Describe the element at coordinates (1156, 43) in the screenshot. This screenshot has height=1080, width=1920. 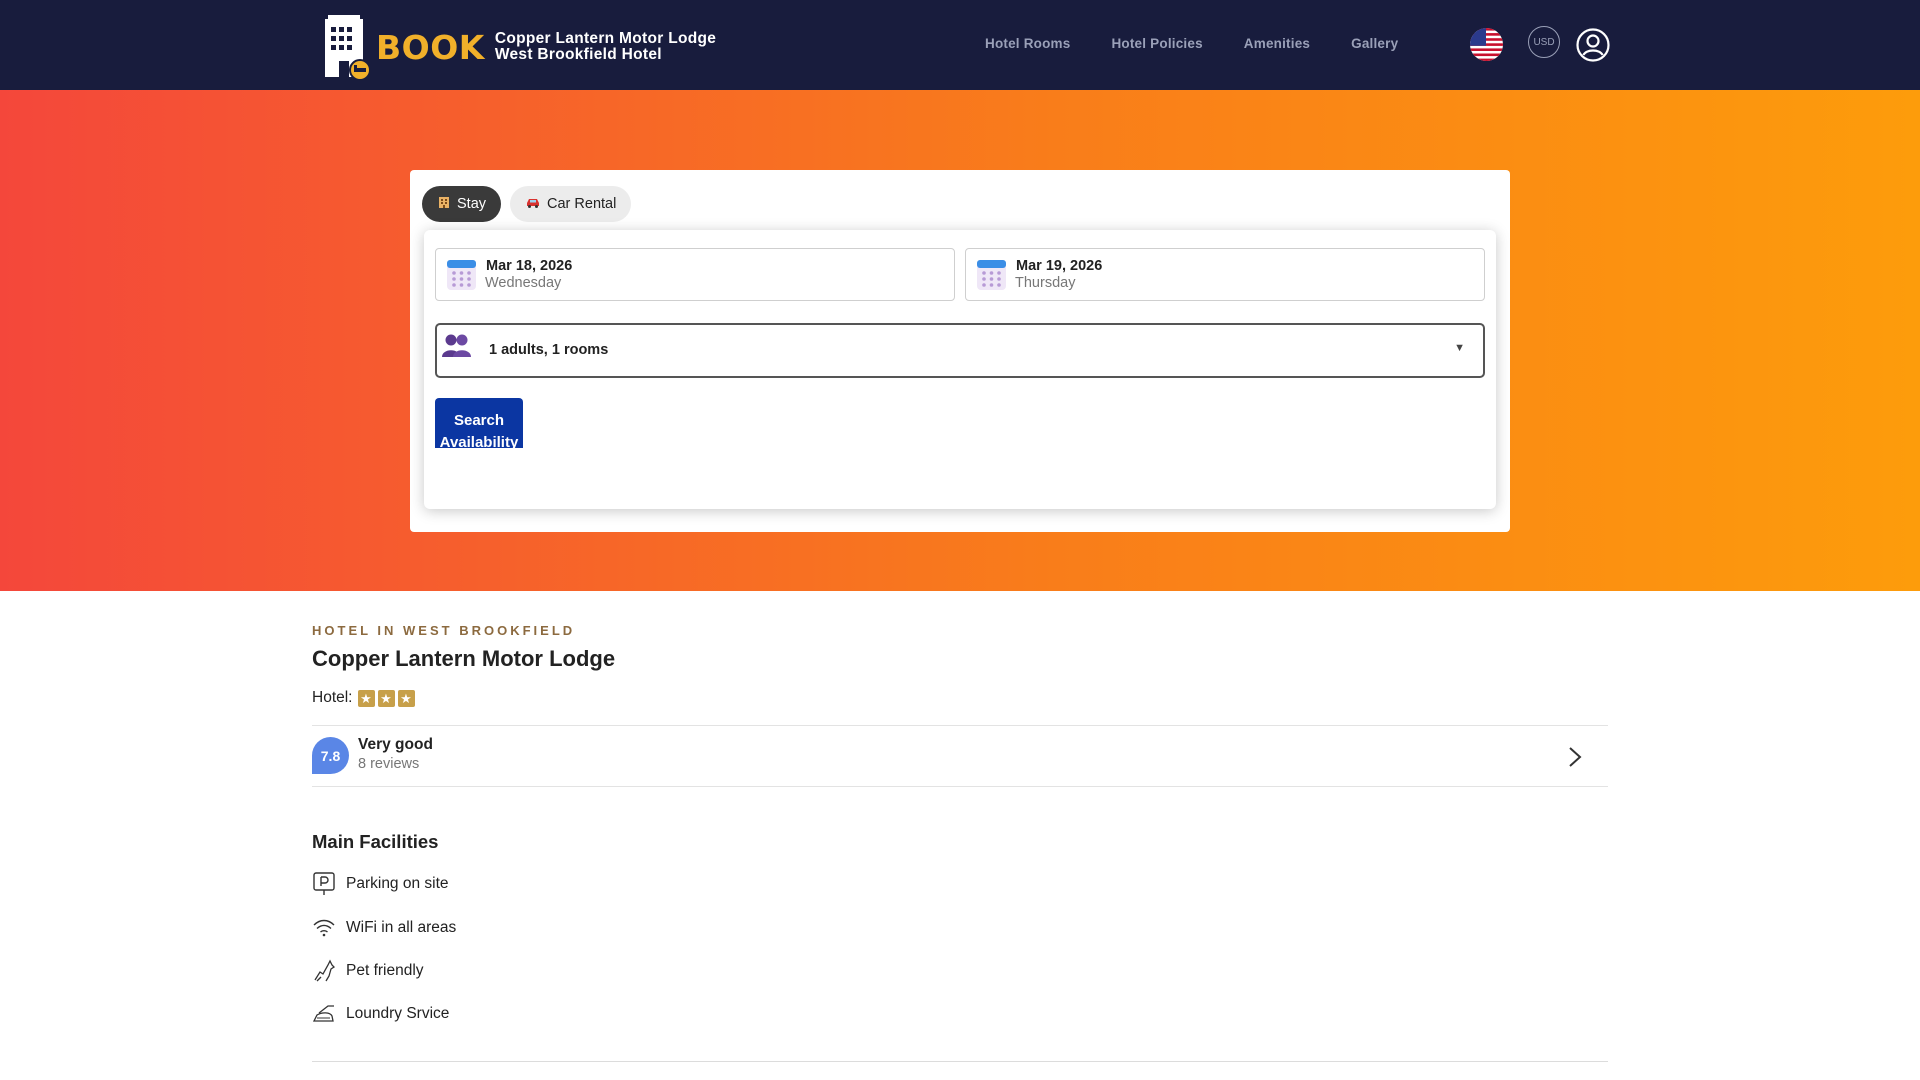
I see `nav-hotel-policies: Hotel Policies` at that location.